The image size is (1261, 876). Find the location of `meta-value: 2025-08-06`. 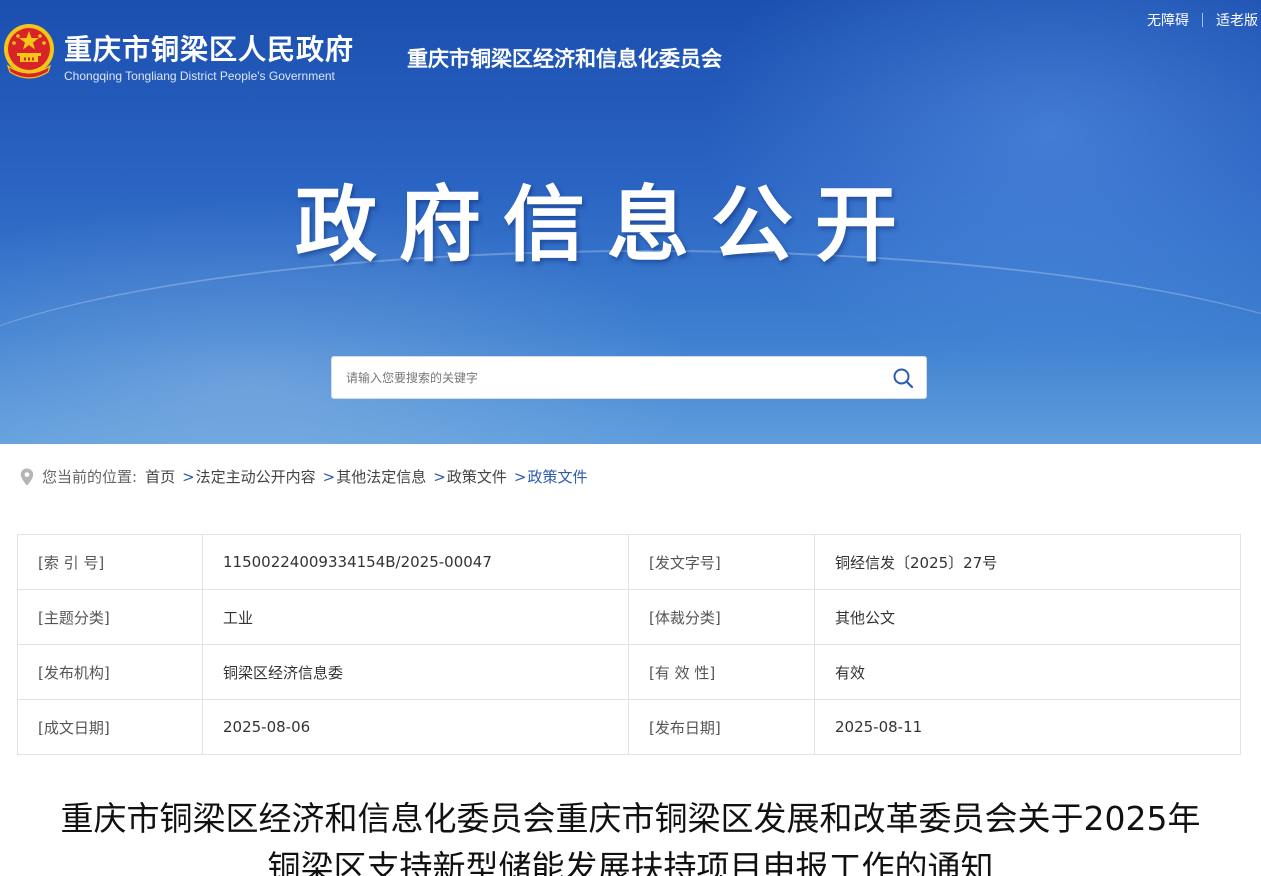

meta-value: 2025-08-06 is located at coordinates (415, 727).